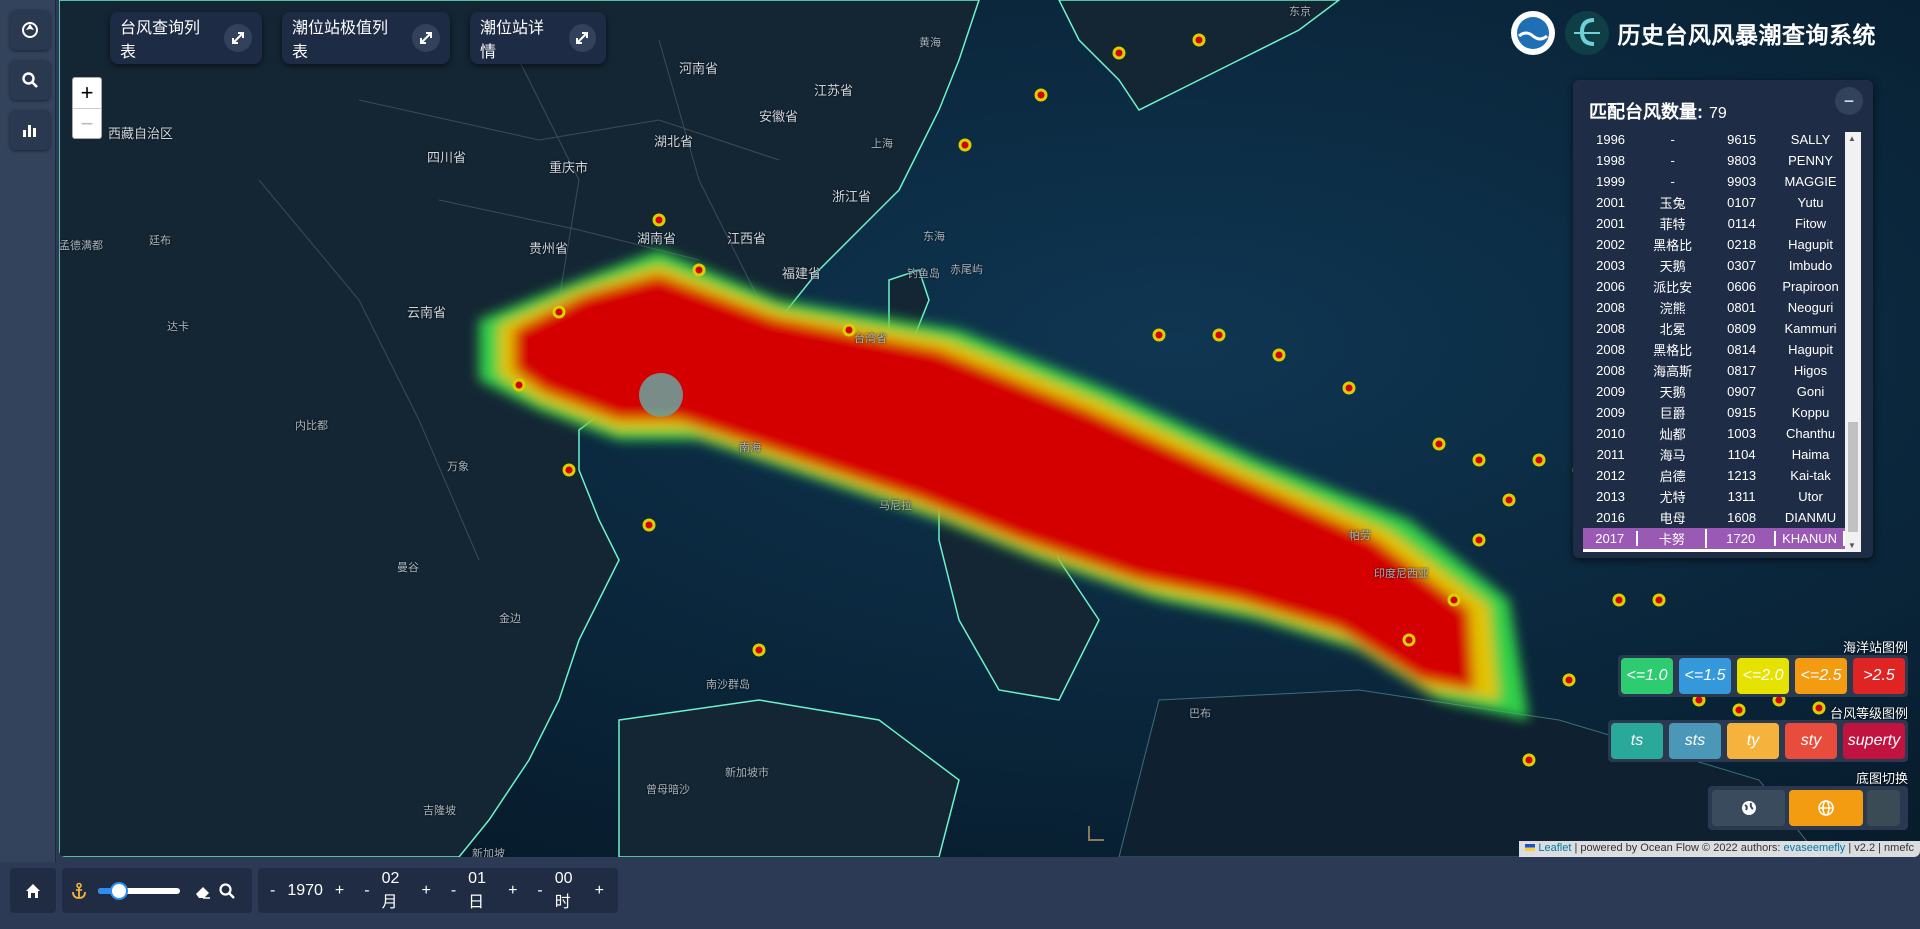  Describe the element at coordinates (1554, 848) in the screenshot. I see `leaflet-link: Leaflet` at that location.